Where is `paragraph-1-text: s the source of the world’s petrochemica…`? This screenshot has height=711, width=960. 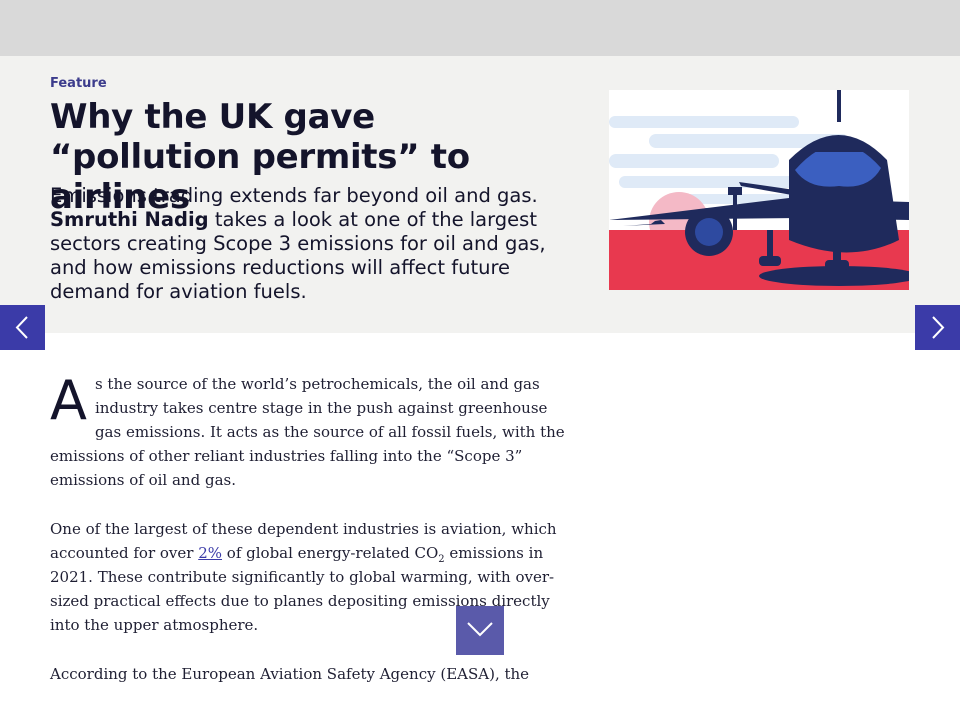
paragraph-1-text: s the source of the world’s petrochemica… is located at coordinates (307, 432).